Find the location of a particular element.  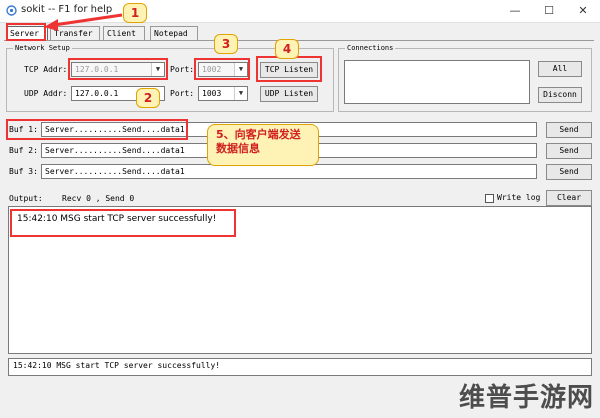

tcp-port-label: Port: is located at coordinates (182, 69).